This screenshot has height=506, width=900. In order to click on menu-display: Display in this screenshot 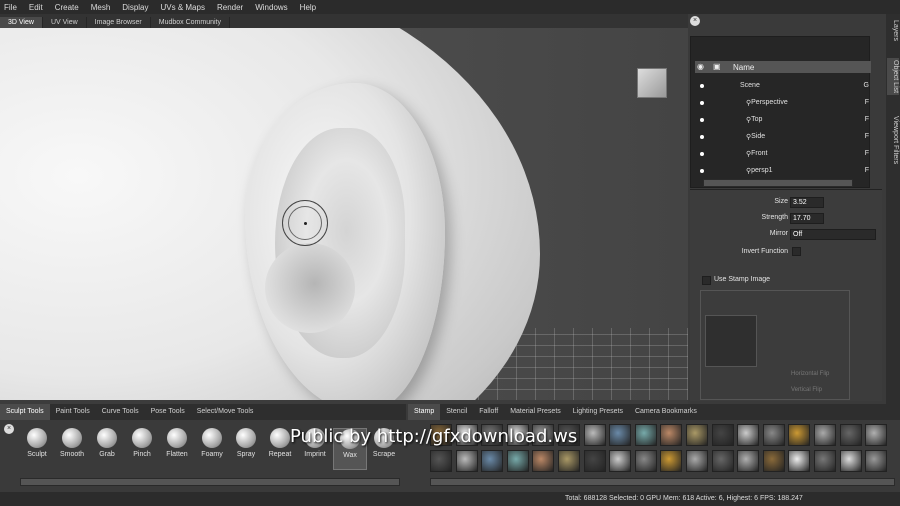, I will do `click(135, 7)`.